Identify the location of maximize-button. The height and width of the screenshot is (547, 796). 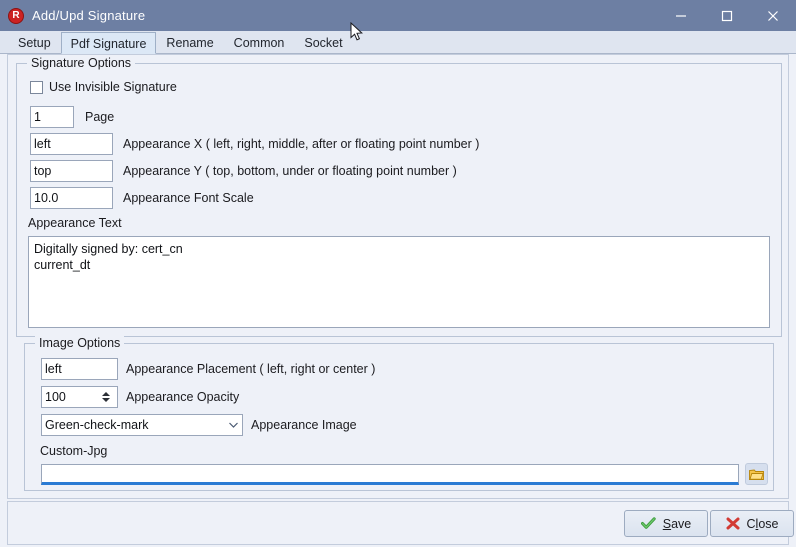
(727, 15).